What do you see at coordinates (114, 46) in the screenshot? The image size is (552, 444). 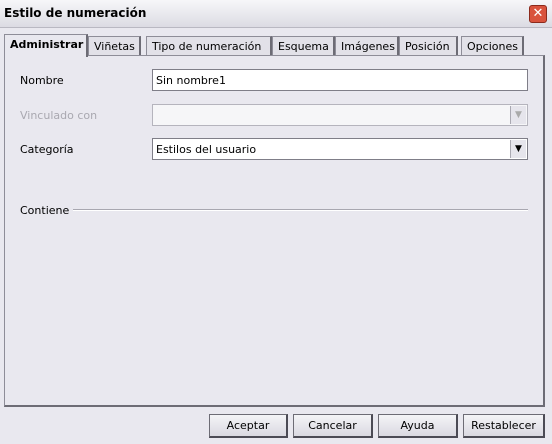 I see `tab-vinetas: Viñetas` at bounding box center [114, 46].